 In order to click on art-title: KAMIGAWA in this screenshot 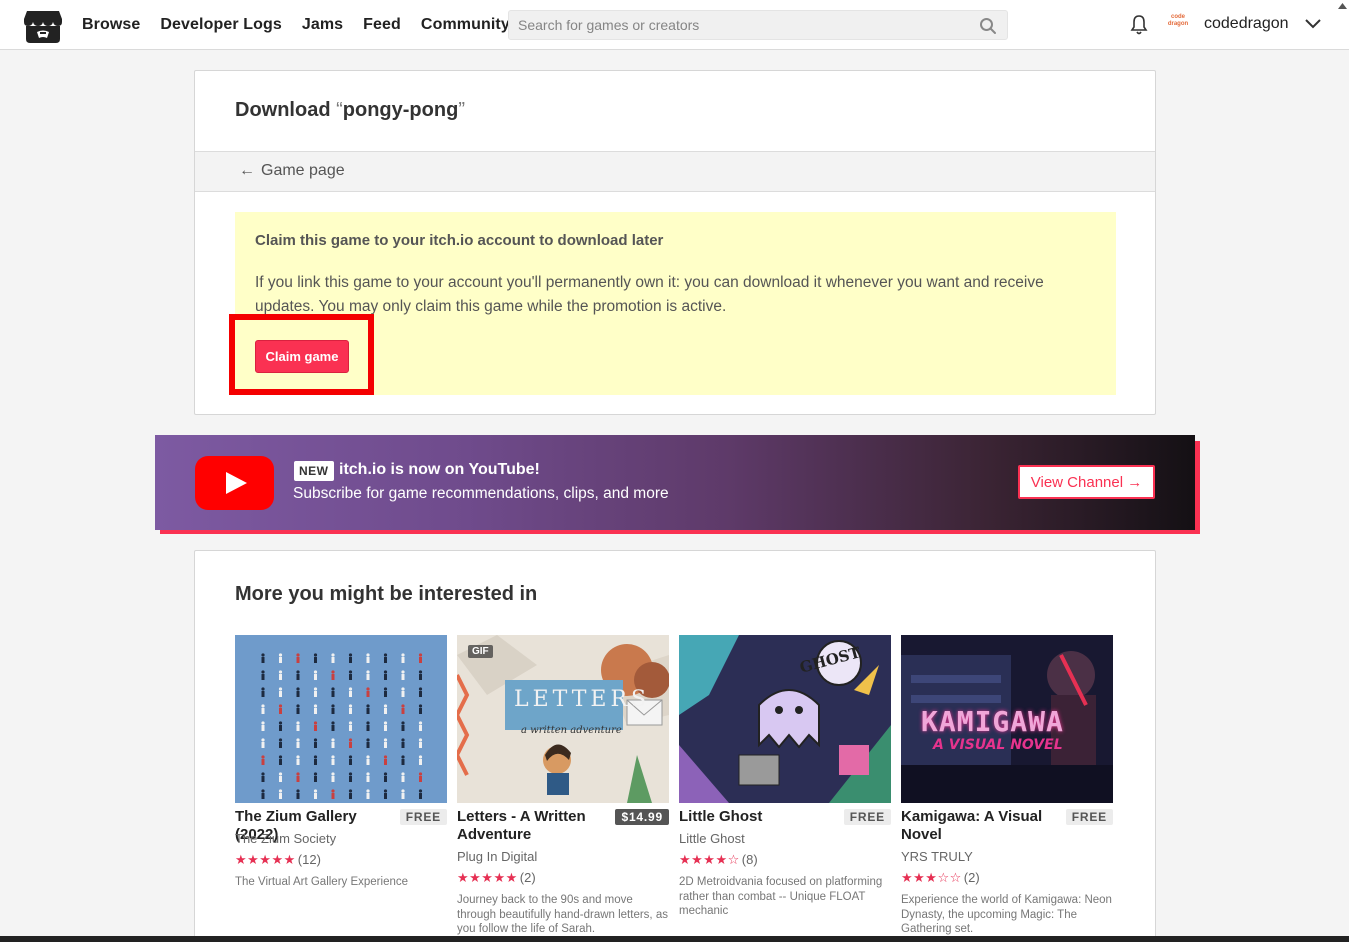, I will do `click(992, 721)`.